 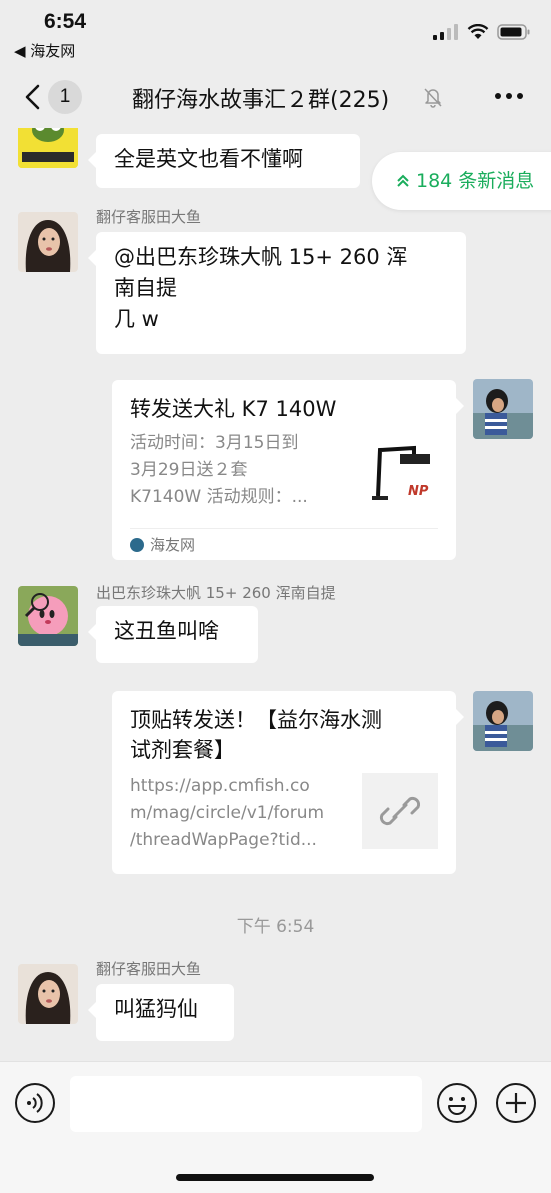 I want to click on message-text-line: @出巴东珍珠大帆 15+ 260 浑, so click(x=261, y=257).